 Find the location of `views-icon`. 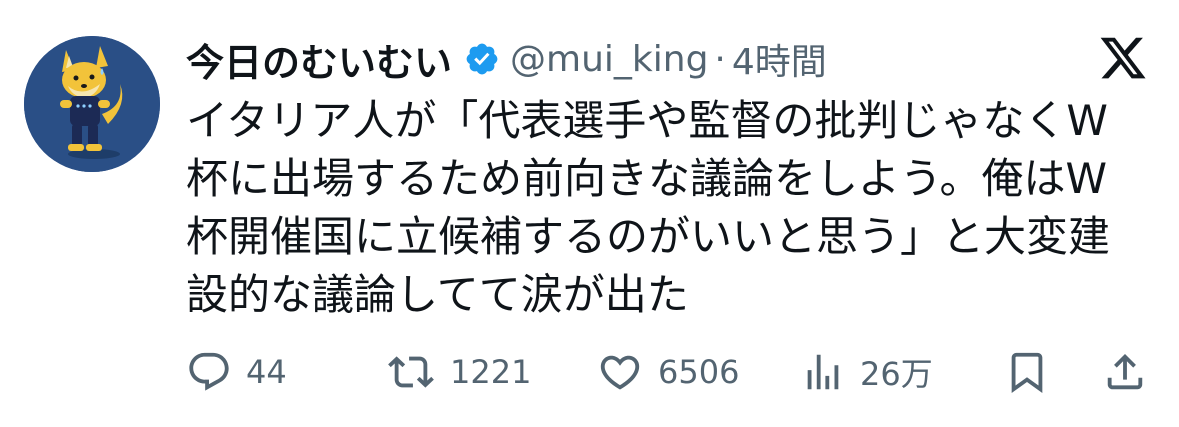

views-icon is located at coordinates (823, 372).